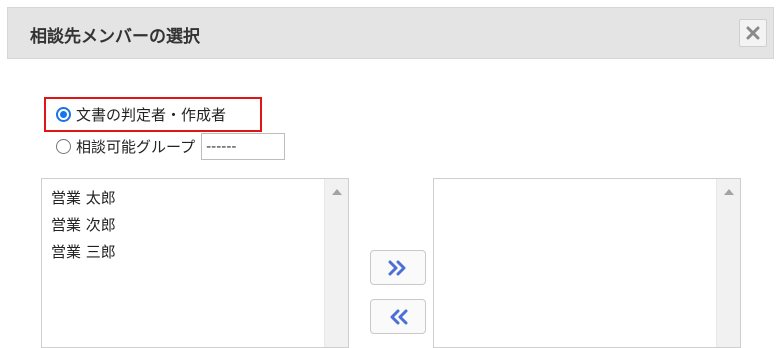 The height and width of the screenshot is (348, 780). What do you see at coordinates (115, 37) in the screenshot?
I see `dialog-title: 相談先メンバーの選択` at bounding box center [115, 37].